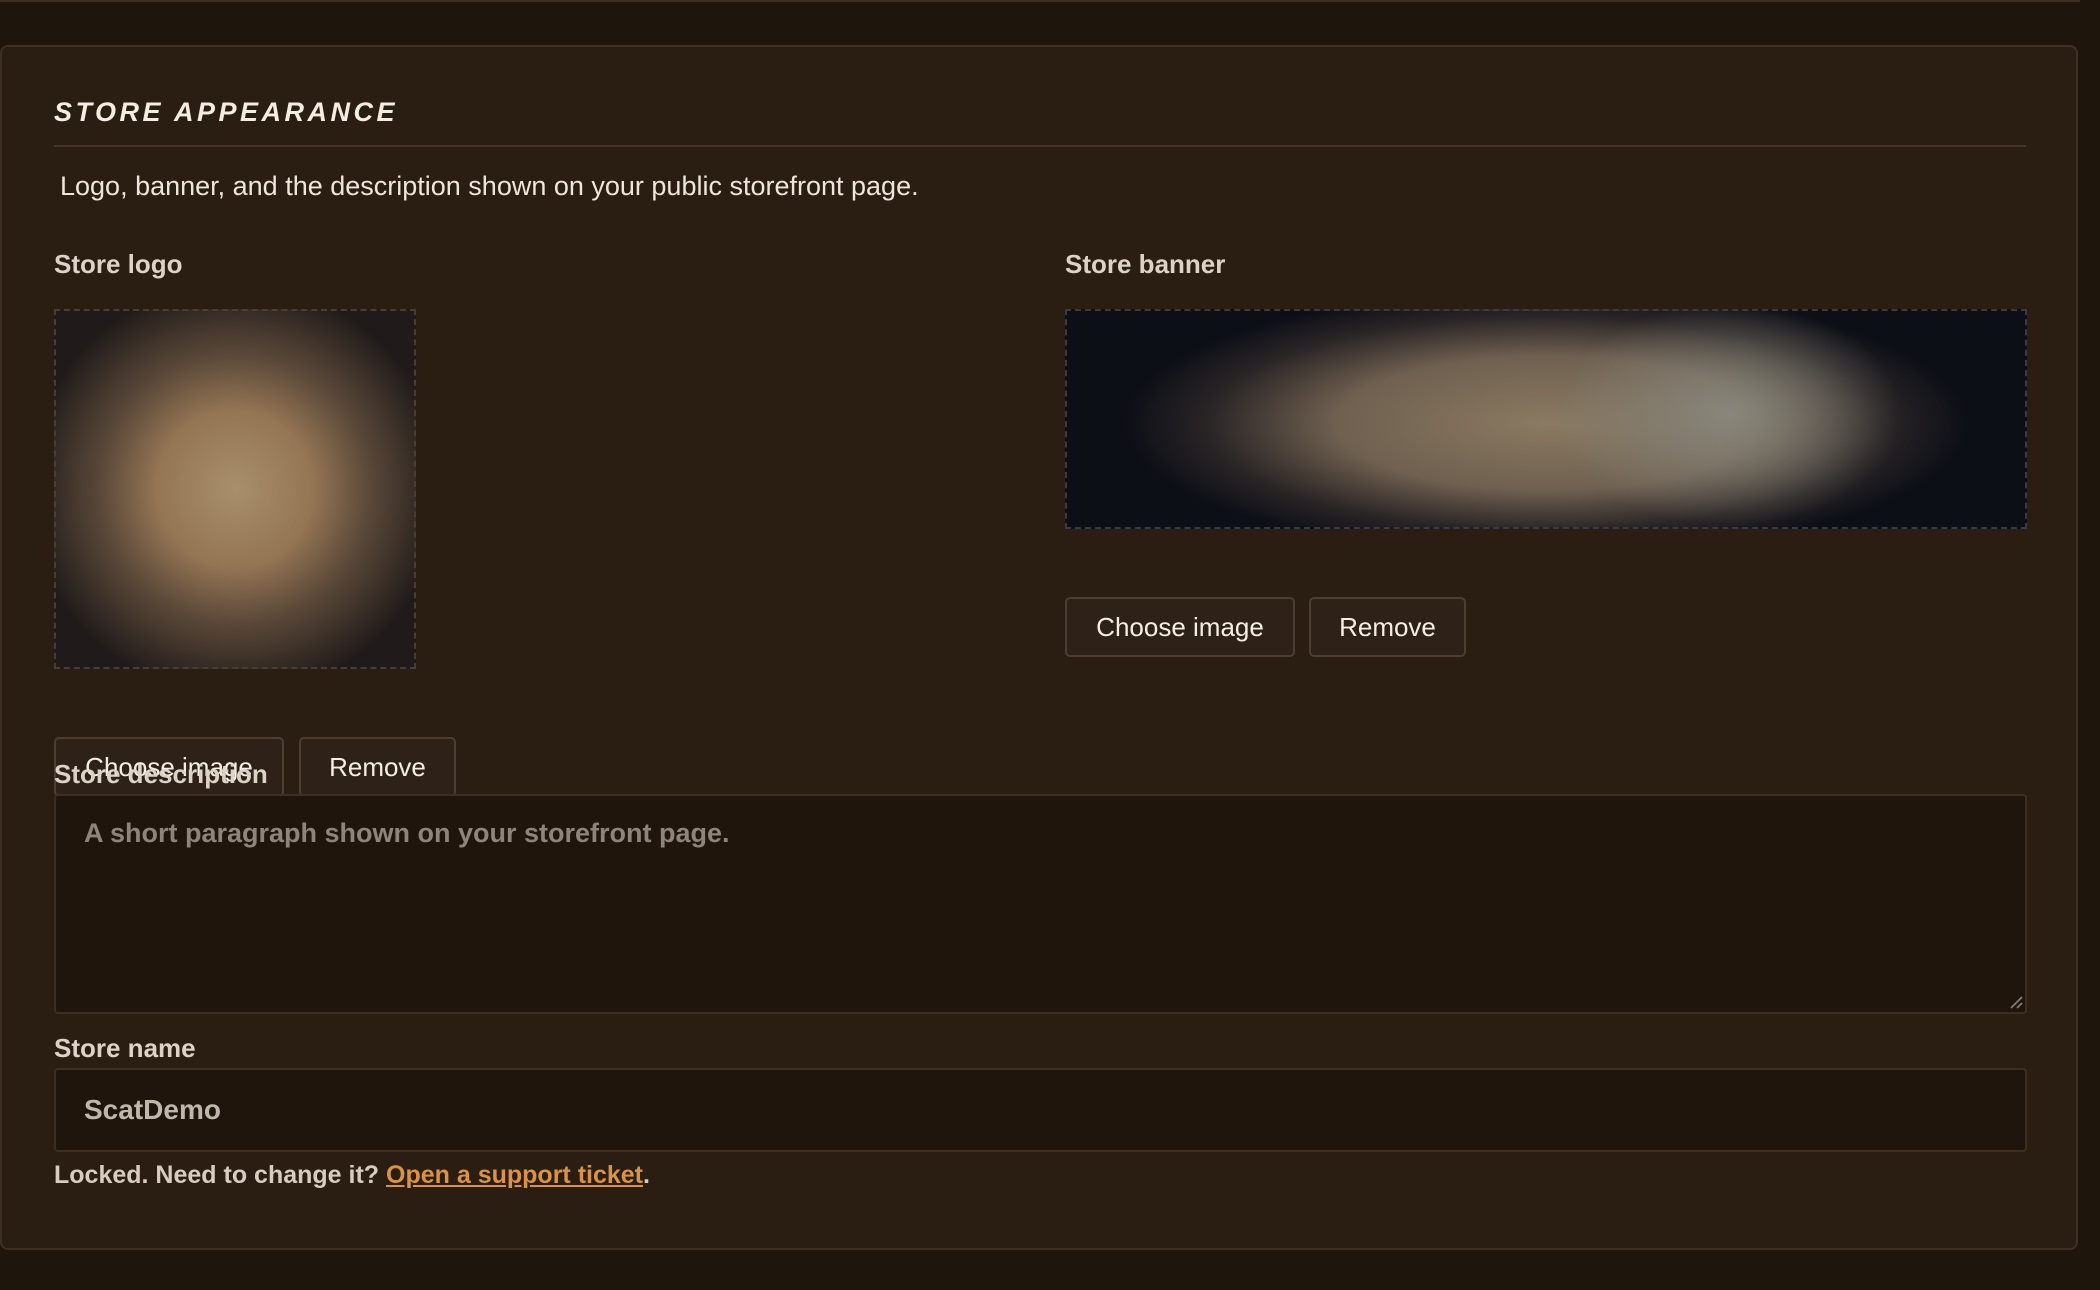 The width and height of the screenshot is (2100, 1290). I want to click on store-banner-preview, so click(1546, 419).